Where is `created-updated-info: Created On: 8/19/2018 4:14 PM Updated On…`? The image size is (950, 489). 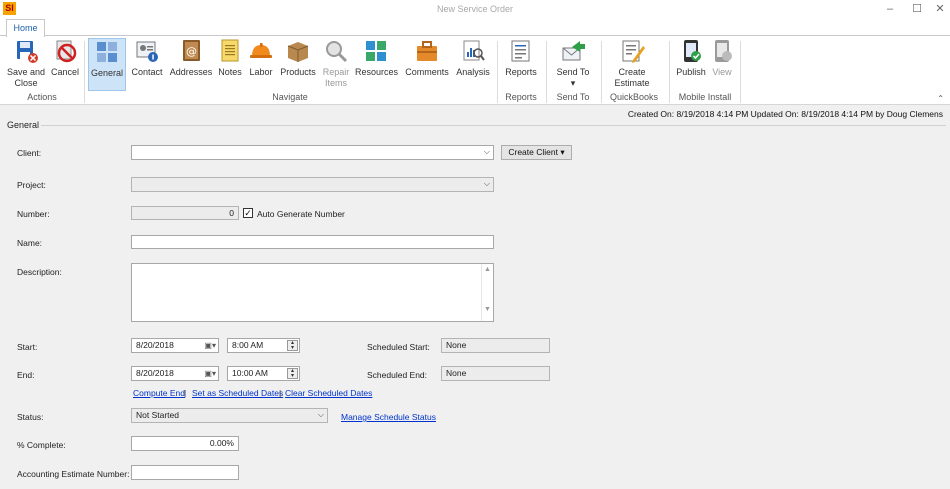
created-updated-info: Created On: 8/19/2018 4:14 PM Updated On… is located at coordinates (785, 114).